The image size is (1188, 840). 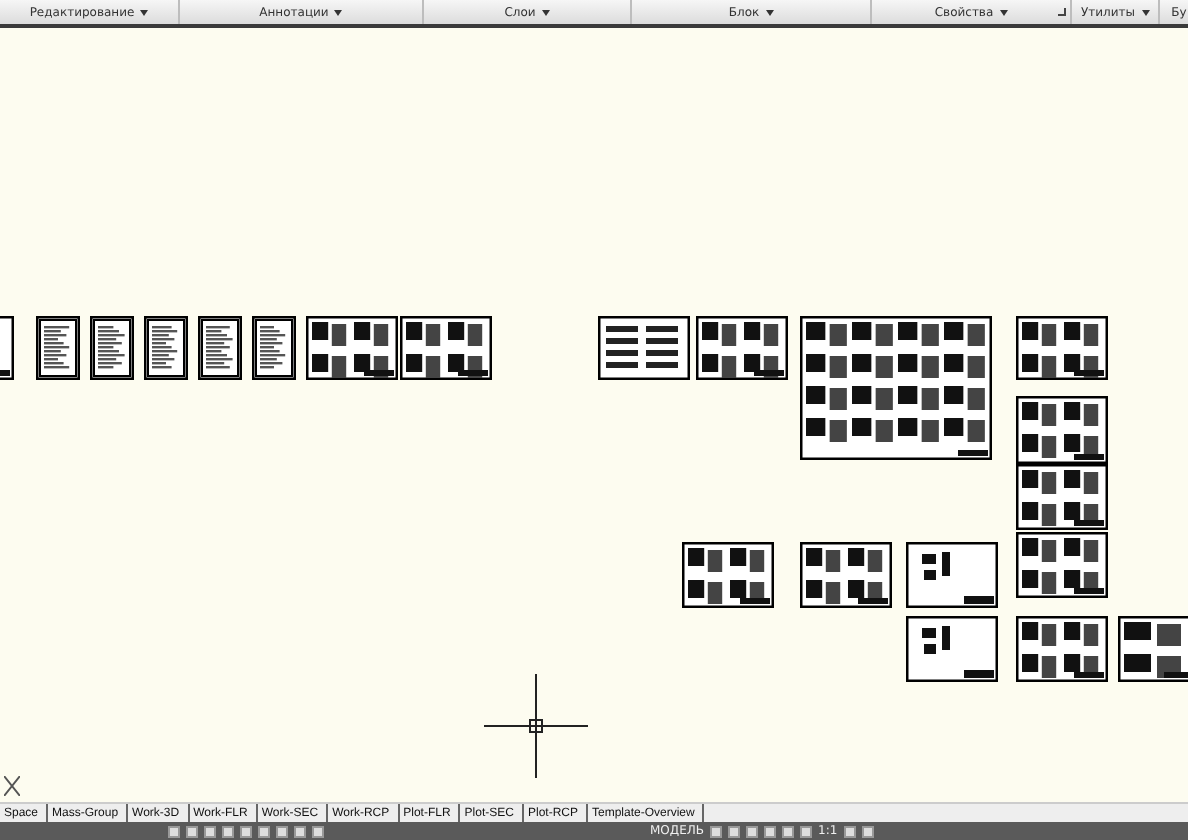 I want to click on ucs-icon, so click(x=12, y=786).